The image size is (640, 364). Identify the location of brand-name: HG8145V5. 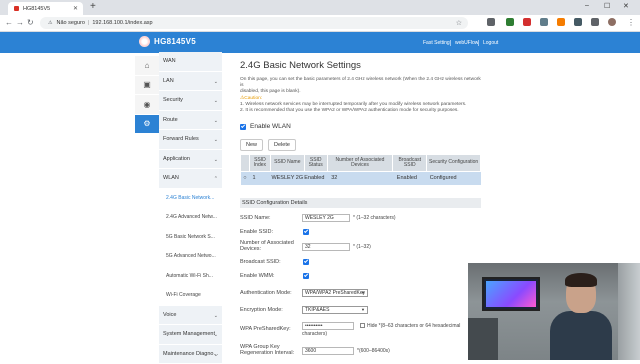
(175, 41).